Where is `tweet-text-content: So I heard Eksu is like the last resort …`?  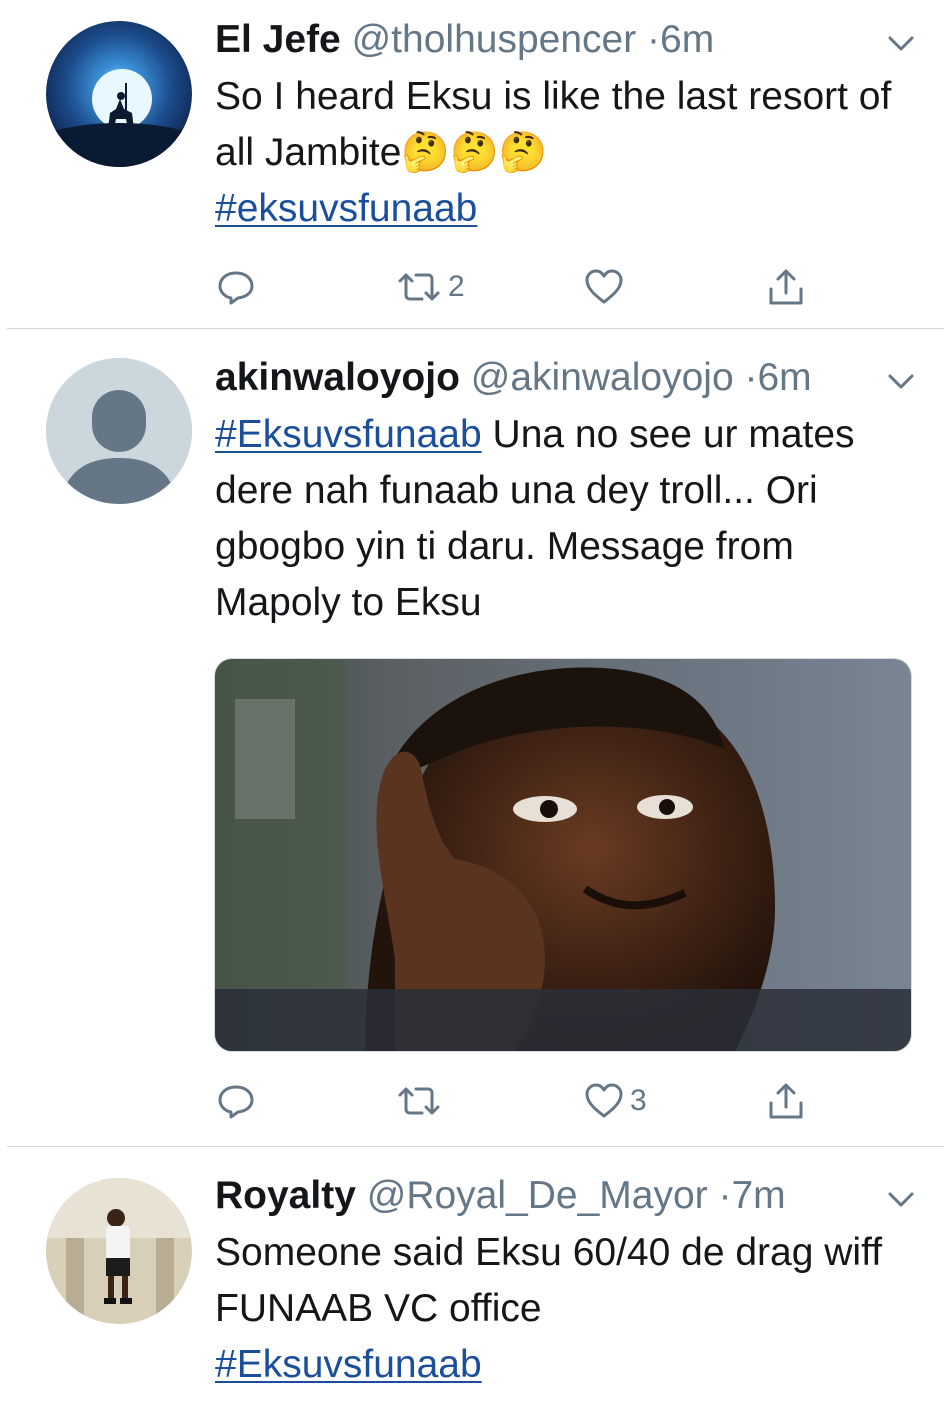
tweet-text-content: So I heard Eksu is like the last resort … is located at coordinates (553, 124).